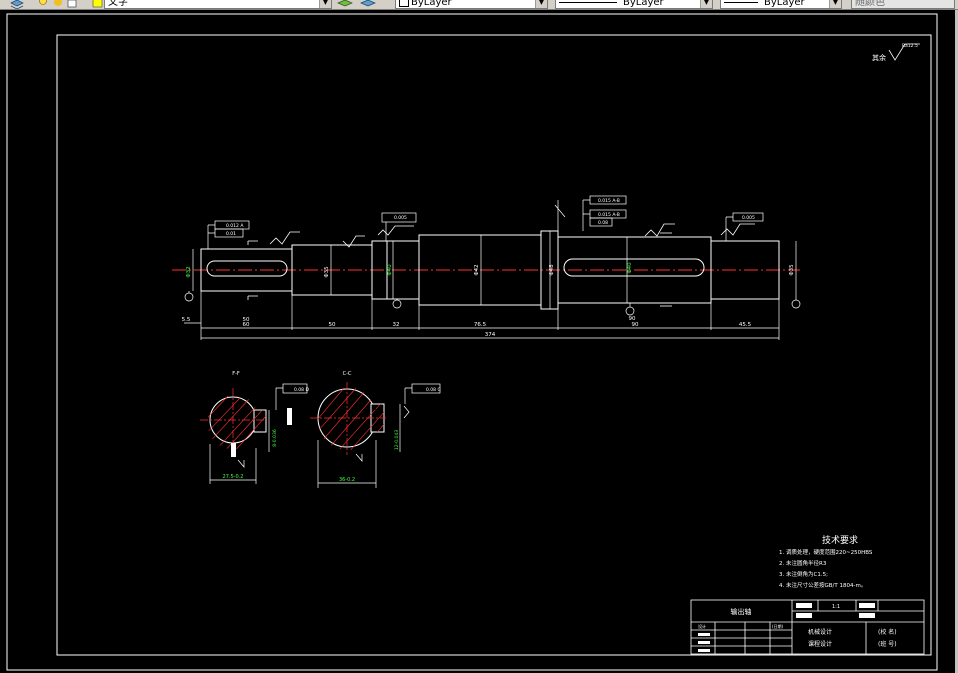 The height and width of the screenshot is (673, 958). What do you see at coordinates (822, 585) in the screenshot?
I see `tech-req-item-4: 4. 未注尺寸公差按GB/T 1804-m。` at bounding box center [822, 585].